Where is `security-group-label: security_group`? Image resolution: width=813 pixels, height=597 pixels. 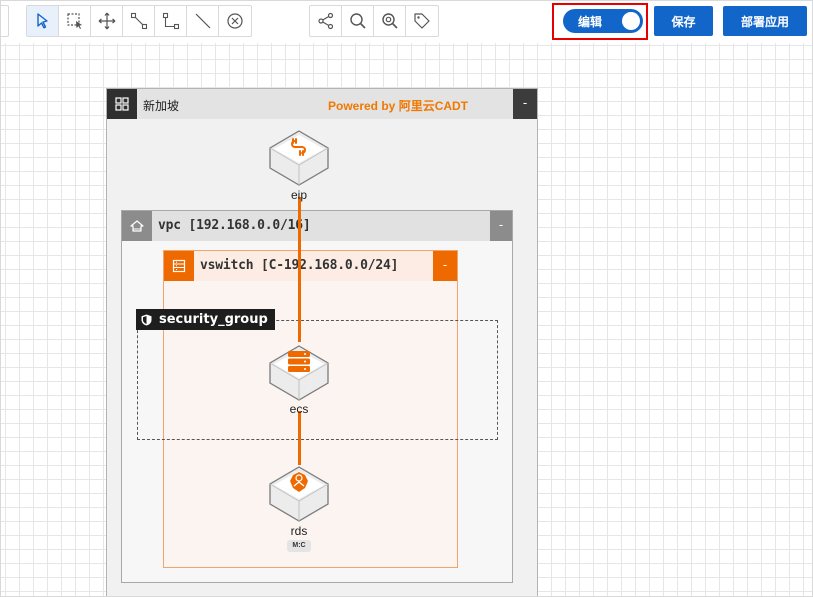 security-group-label: security_group is located at coordinates (205, 319).